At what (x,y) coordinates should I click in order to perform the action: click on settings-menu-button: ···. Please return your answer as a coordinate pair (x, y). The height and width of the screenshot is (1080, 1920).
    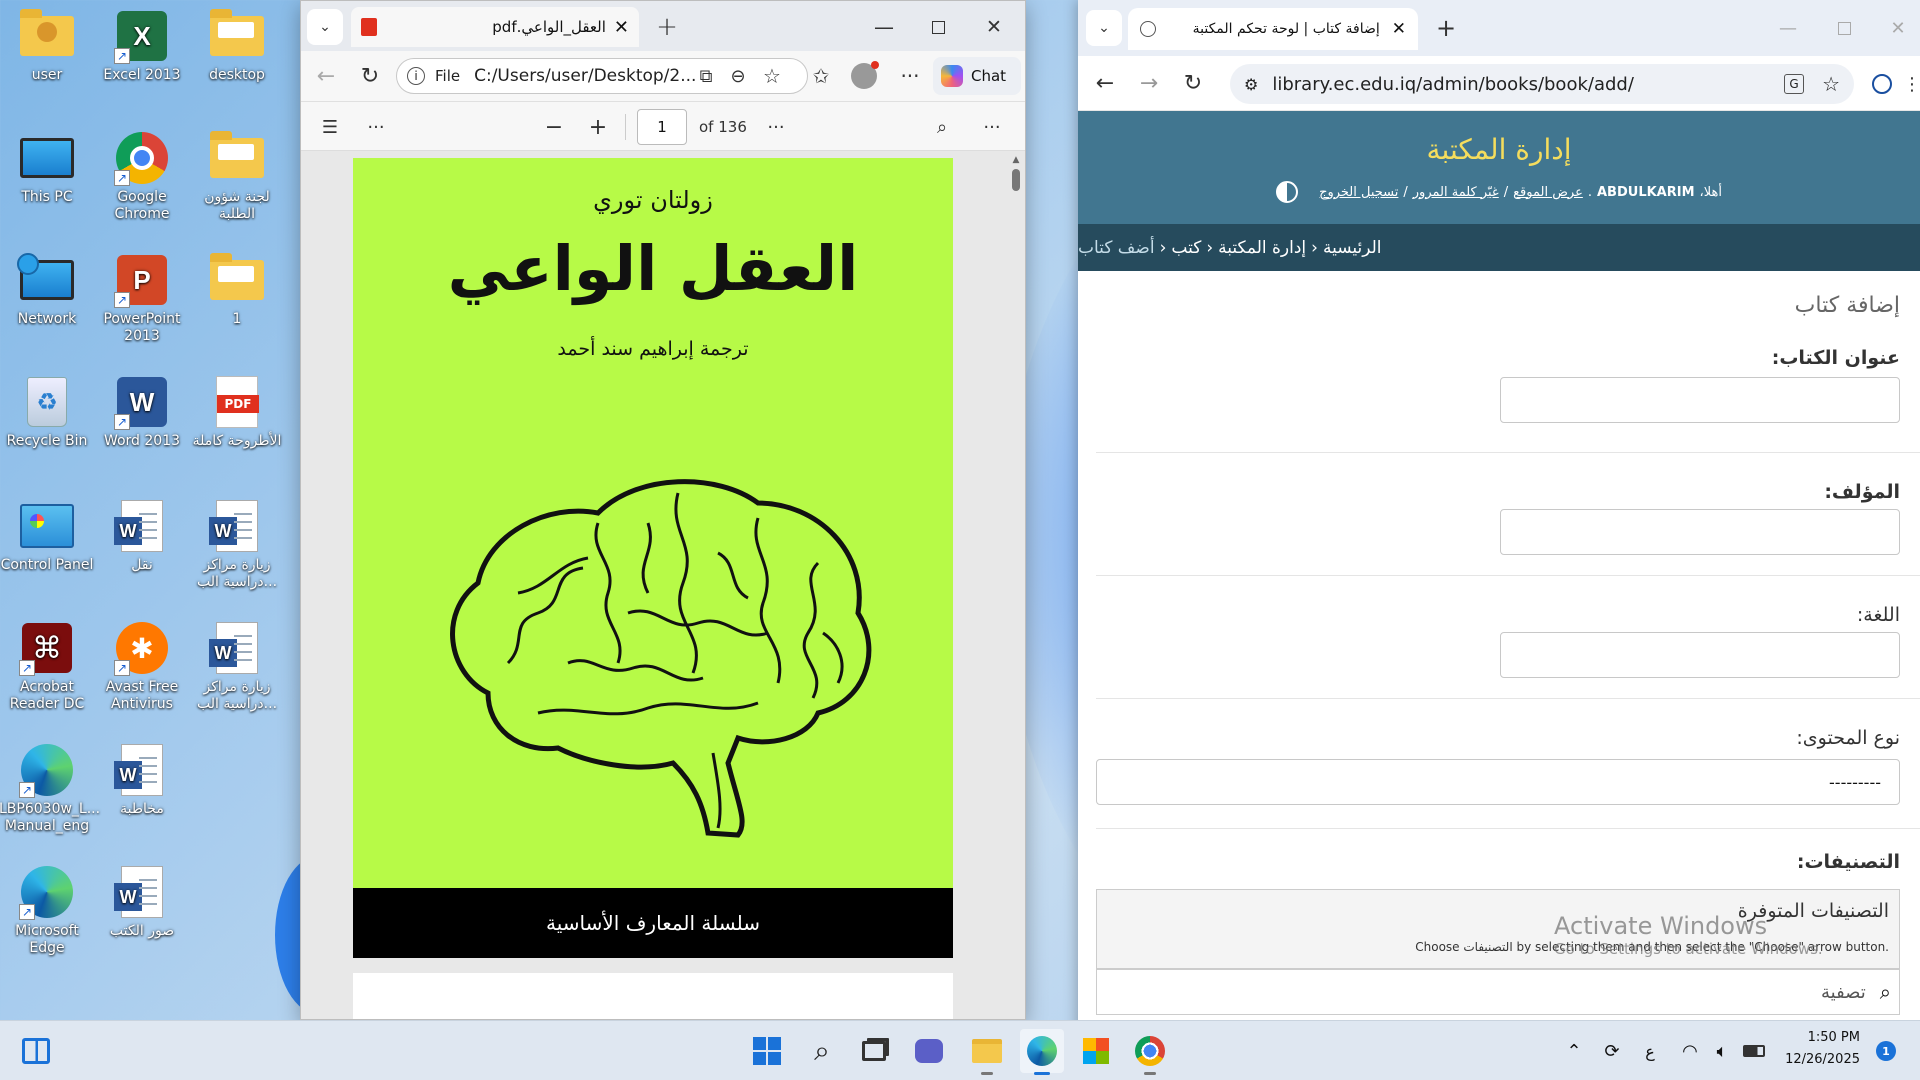
    Looking at the image, I should click on (910, 76).